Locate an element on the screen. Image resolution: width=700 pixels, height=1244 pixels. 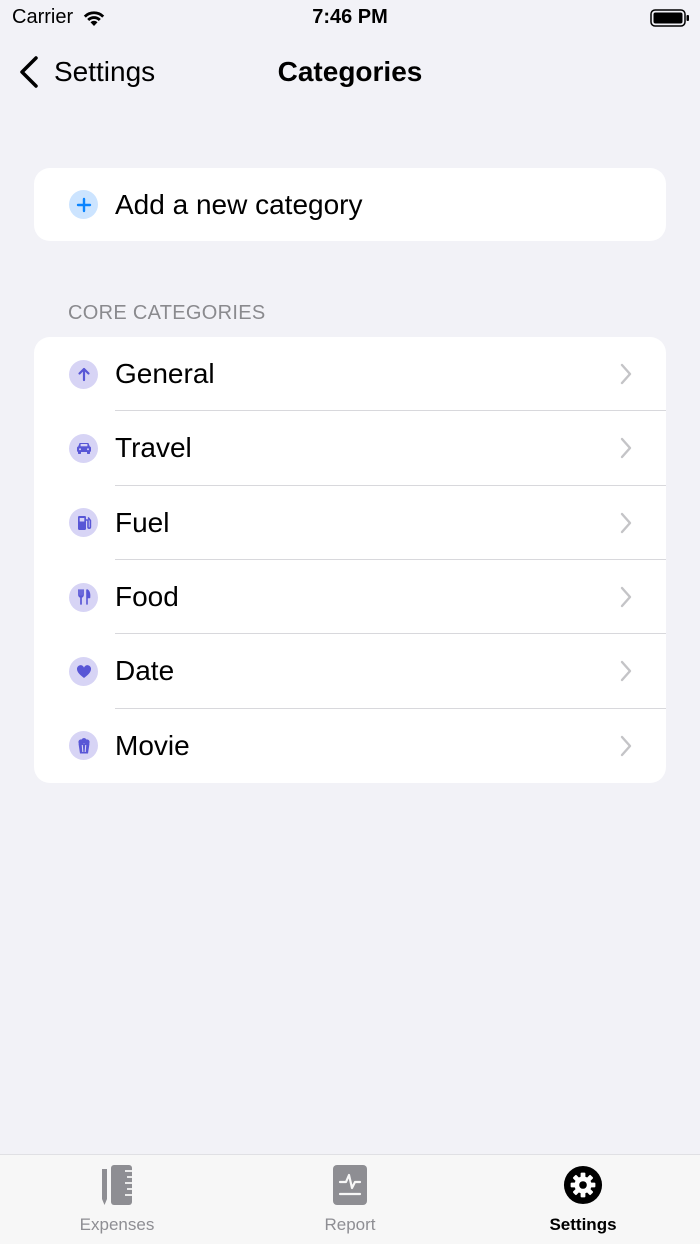
category-label: General is located at coordinates (165, 374).